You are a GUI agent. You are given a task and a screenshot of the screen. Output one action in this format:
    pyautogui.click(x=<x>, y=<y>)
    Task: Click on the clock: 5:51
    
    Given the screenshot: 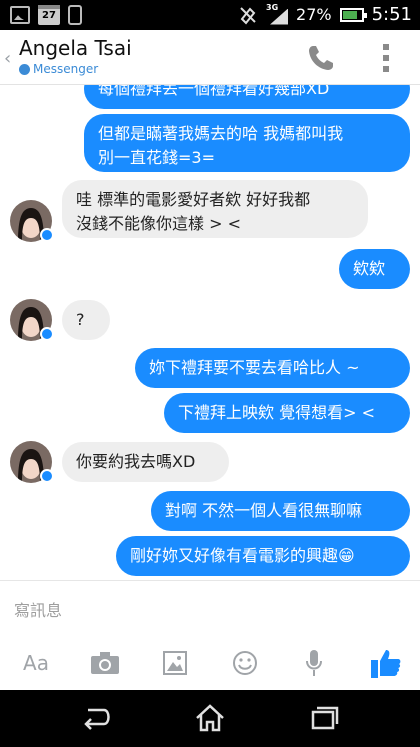 What is the action you would take?
    pyautogui.click(x=391, y=14)
    